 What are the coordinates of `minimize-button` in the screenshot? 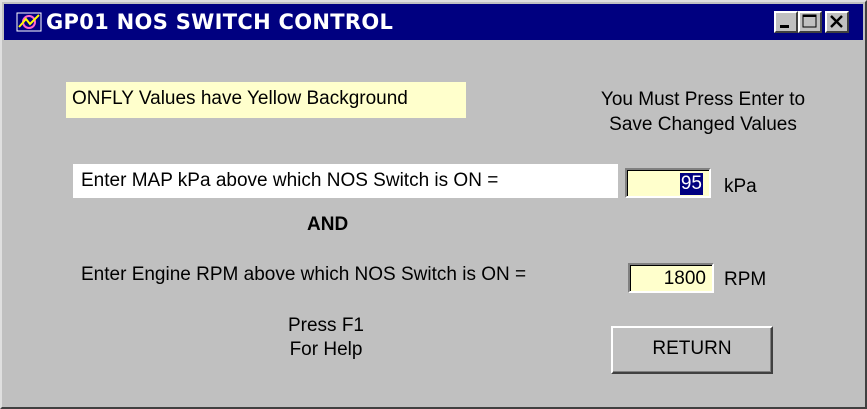 It's located at (786, 22).